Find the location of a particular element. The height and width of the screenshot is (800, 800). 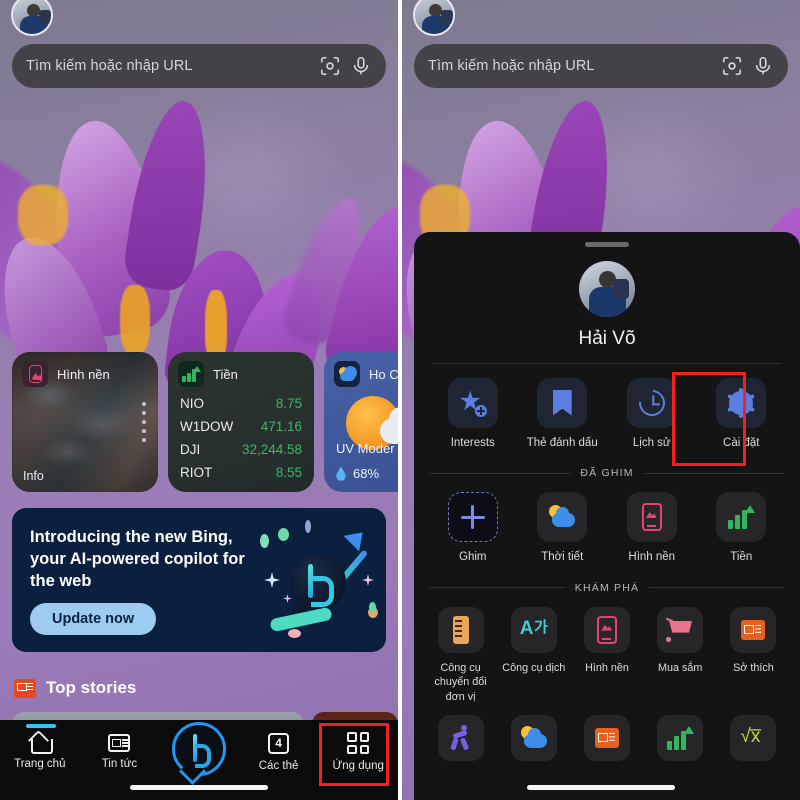

explore-label: Công cụ dịch is located at coordinates (534, 667).